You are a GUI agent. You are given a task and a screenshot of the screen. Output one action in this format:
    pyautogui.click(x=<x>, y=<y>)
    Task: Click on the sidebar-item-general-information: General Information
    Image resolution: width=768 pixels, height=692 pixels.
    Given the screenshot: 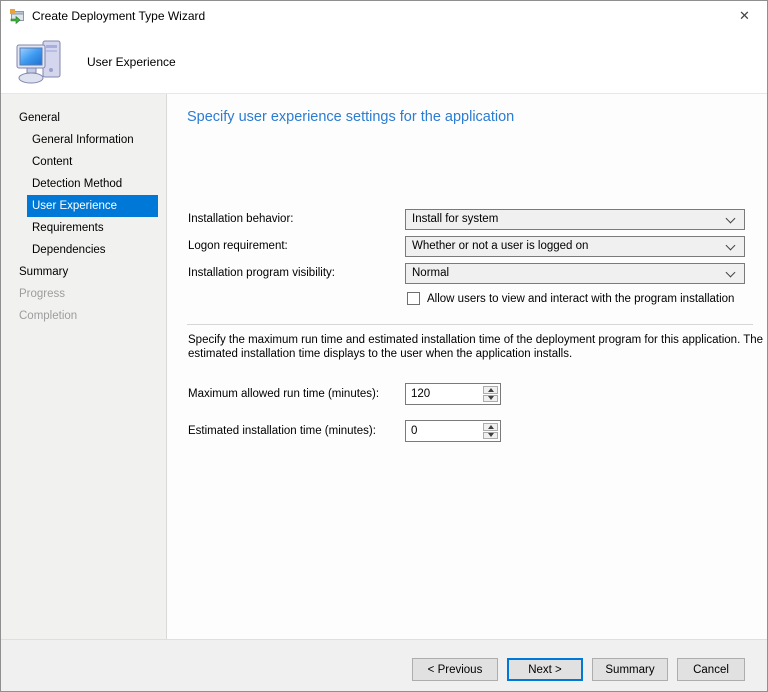 What is the action you would take?
    pyautogui.click(x=92, y=140)
    